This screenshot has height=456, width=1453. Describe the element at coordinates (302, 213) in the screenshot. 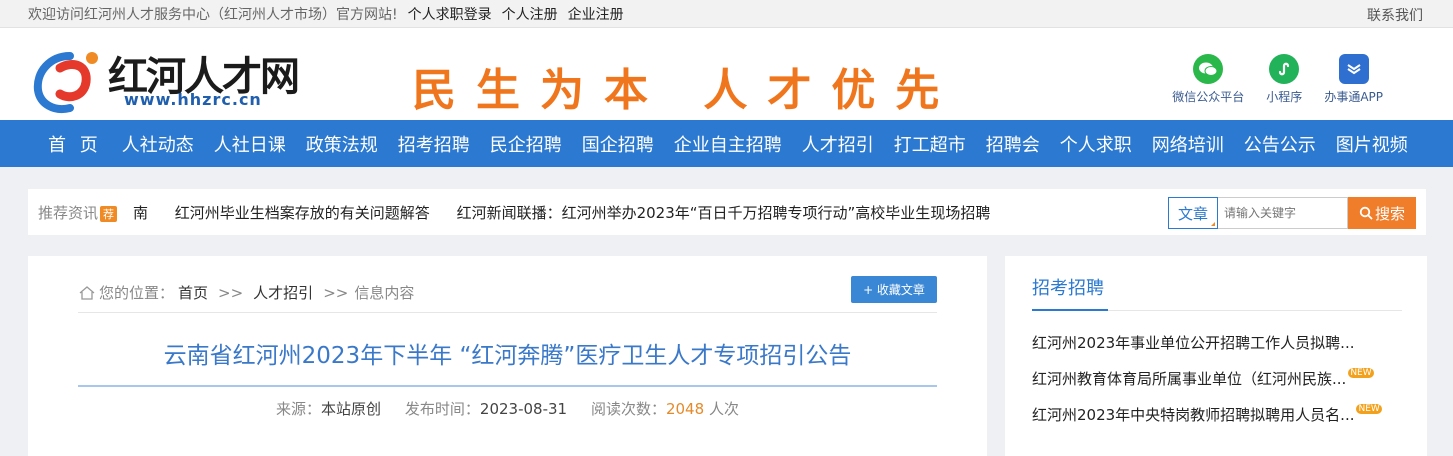

I see `recommend-item: 红河州毕业生档案存放的有关问题解答` at that location.